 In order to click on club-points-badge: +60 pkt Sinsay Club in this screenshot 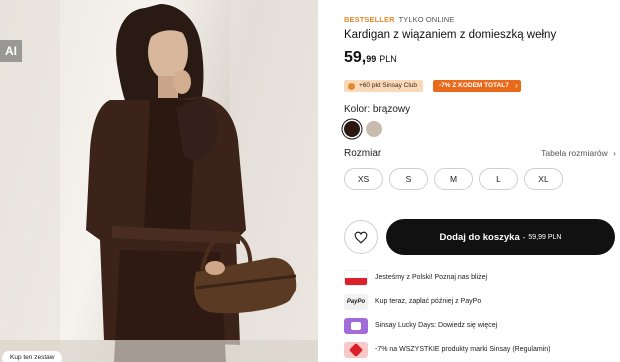, I will do `click(383, 86)`.